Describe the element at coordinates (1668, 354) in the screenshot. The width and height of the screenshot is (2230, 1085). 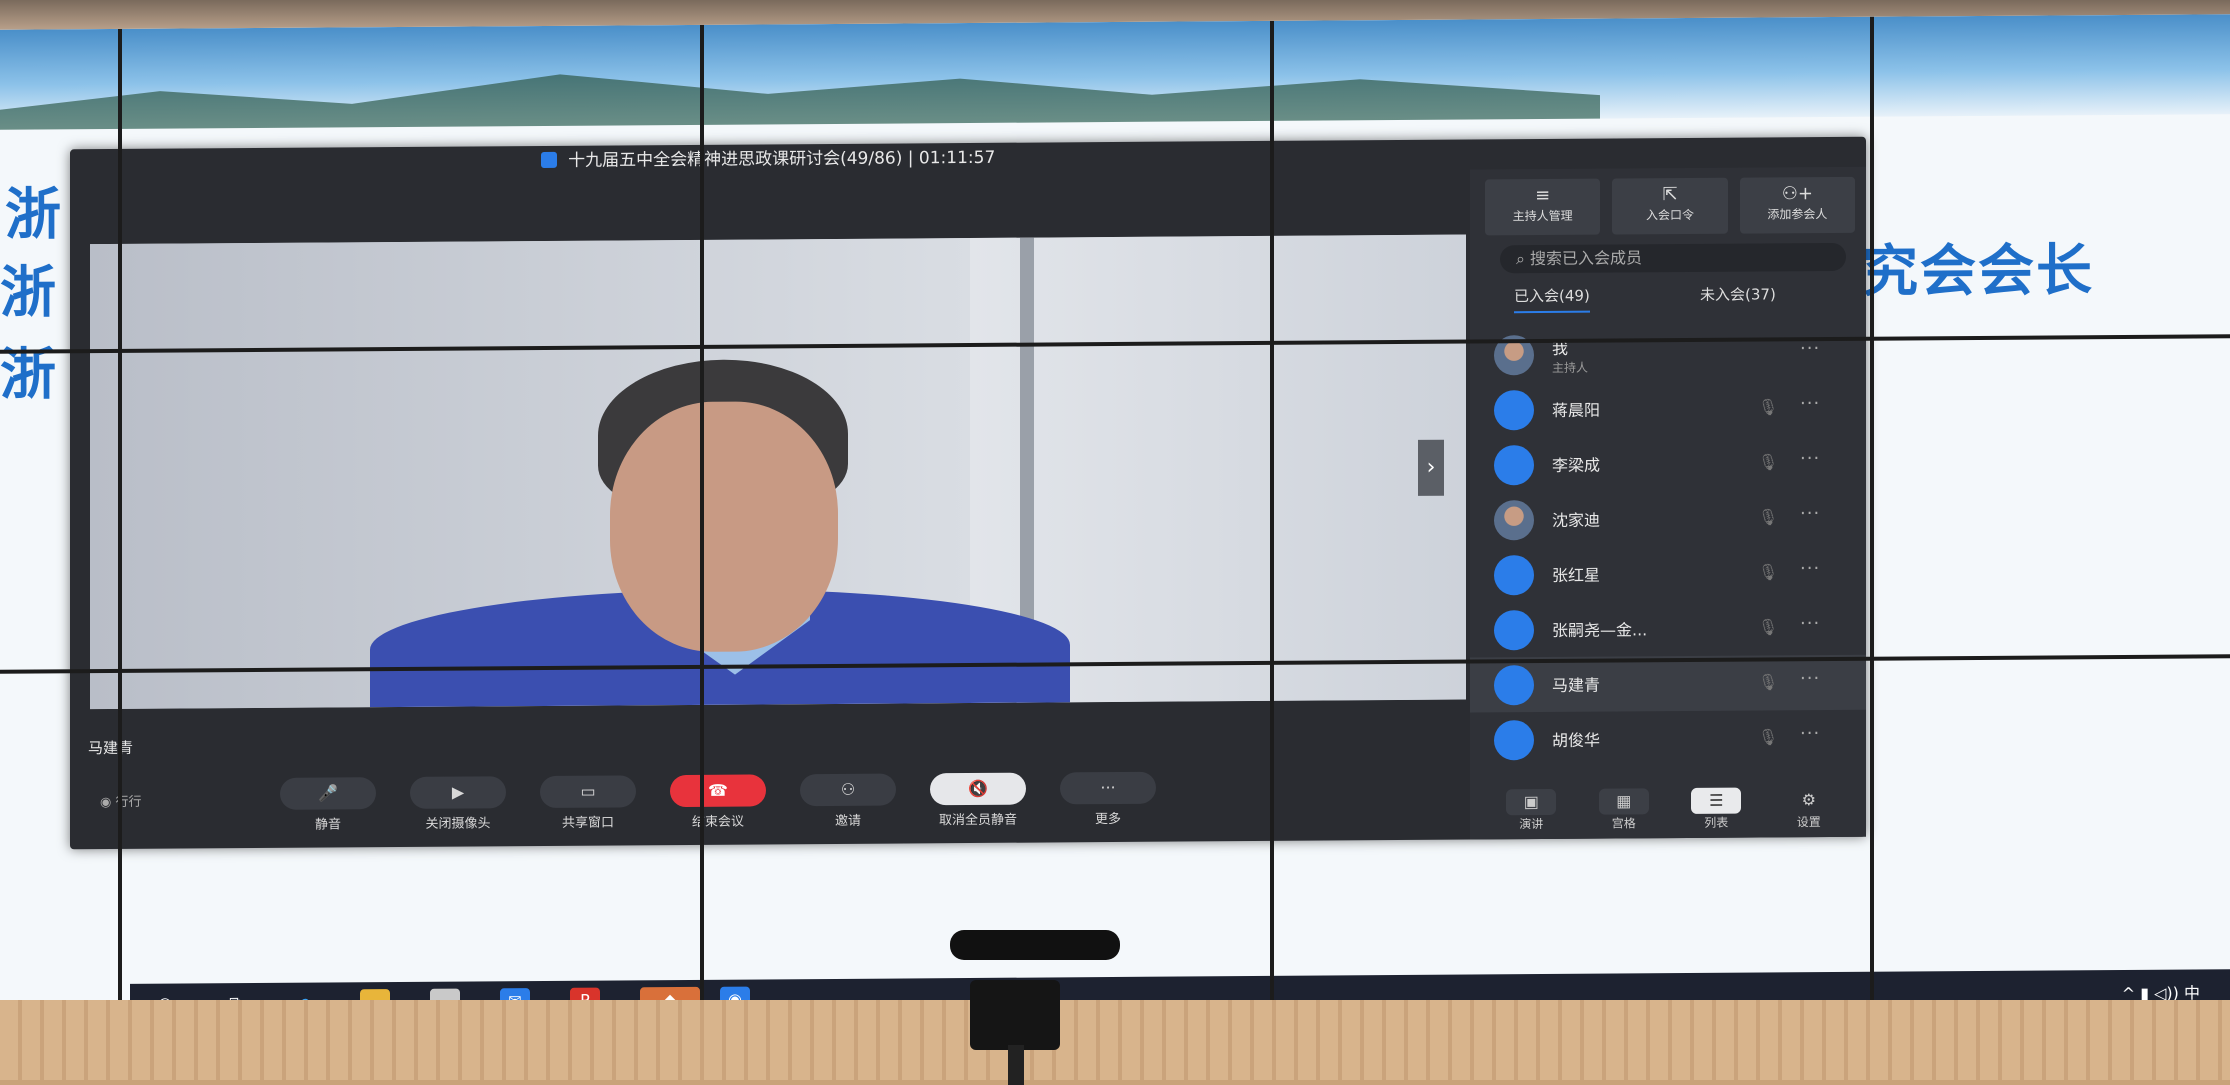
I see `list-item: 我主持人 ···` at that location.